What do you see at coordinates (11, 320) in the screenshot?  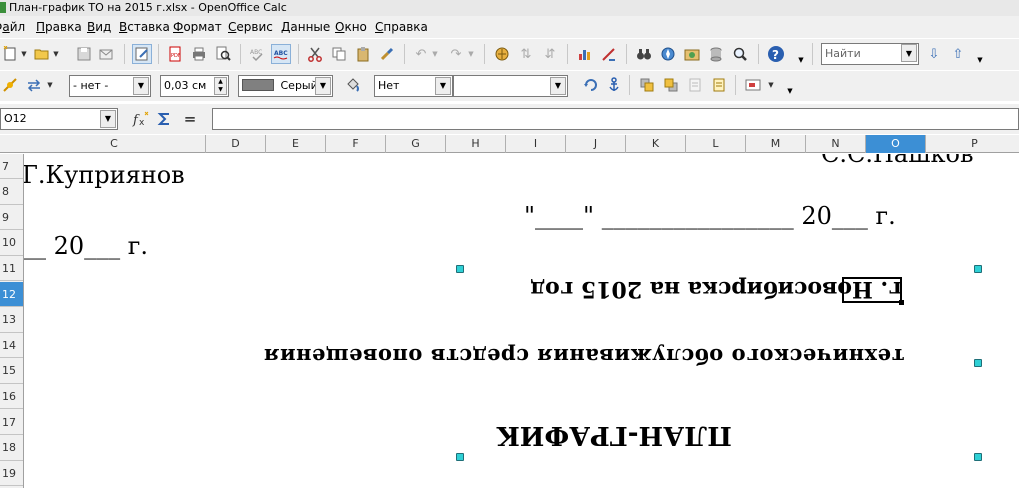 I see `row-header-13: 13` at bounding box center [11, 320].